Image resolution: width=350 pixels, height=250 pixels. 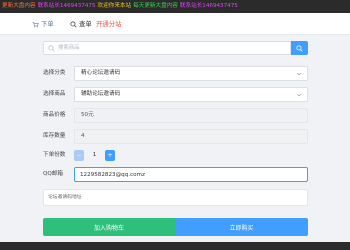 I want to click on buy-now-button: 立即购买, so click(x=241, y=227).